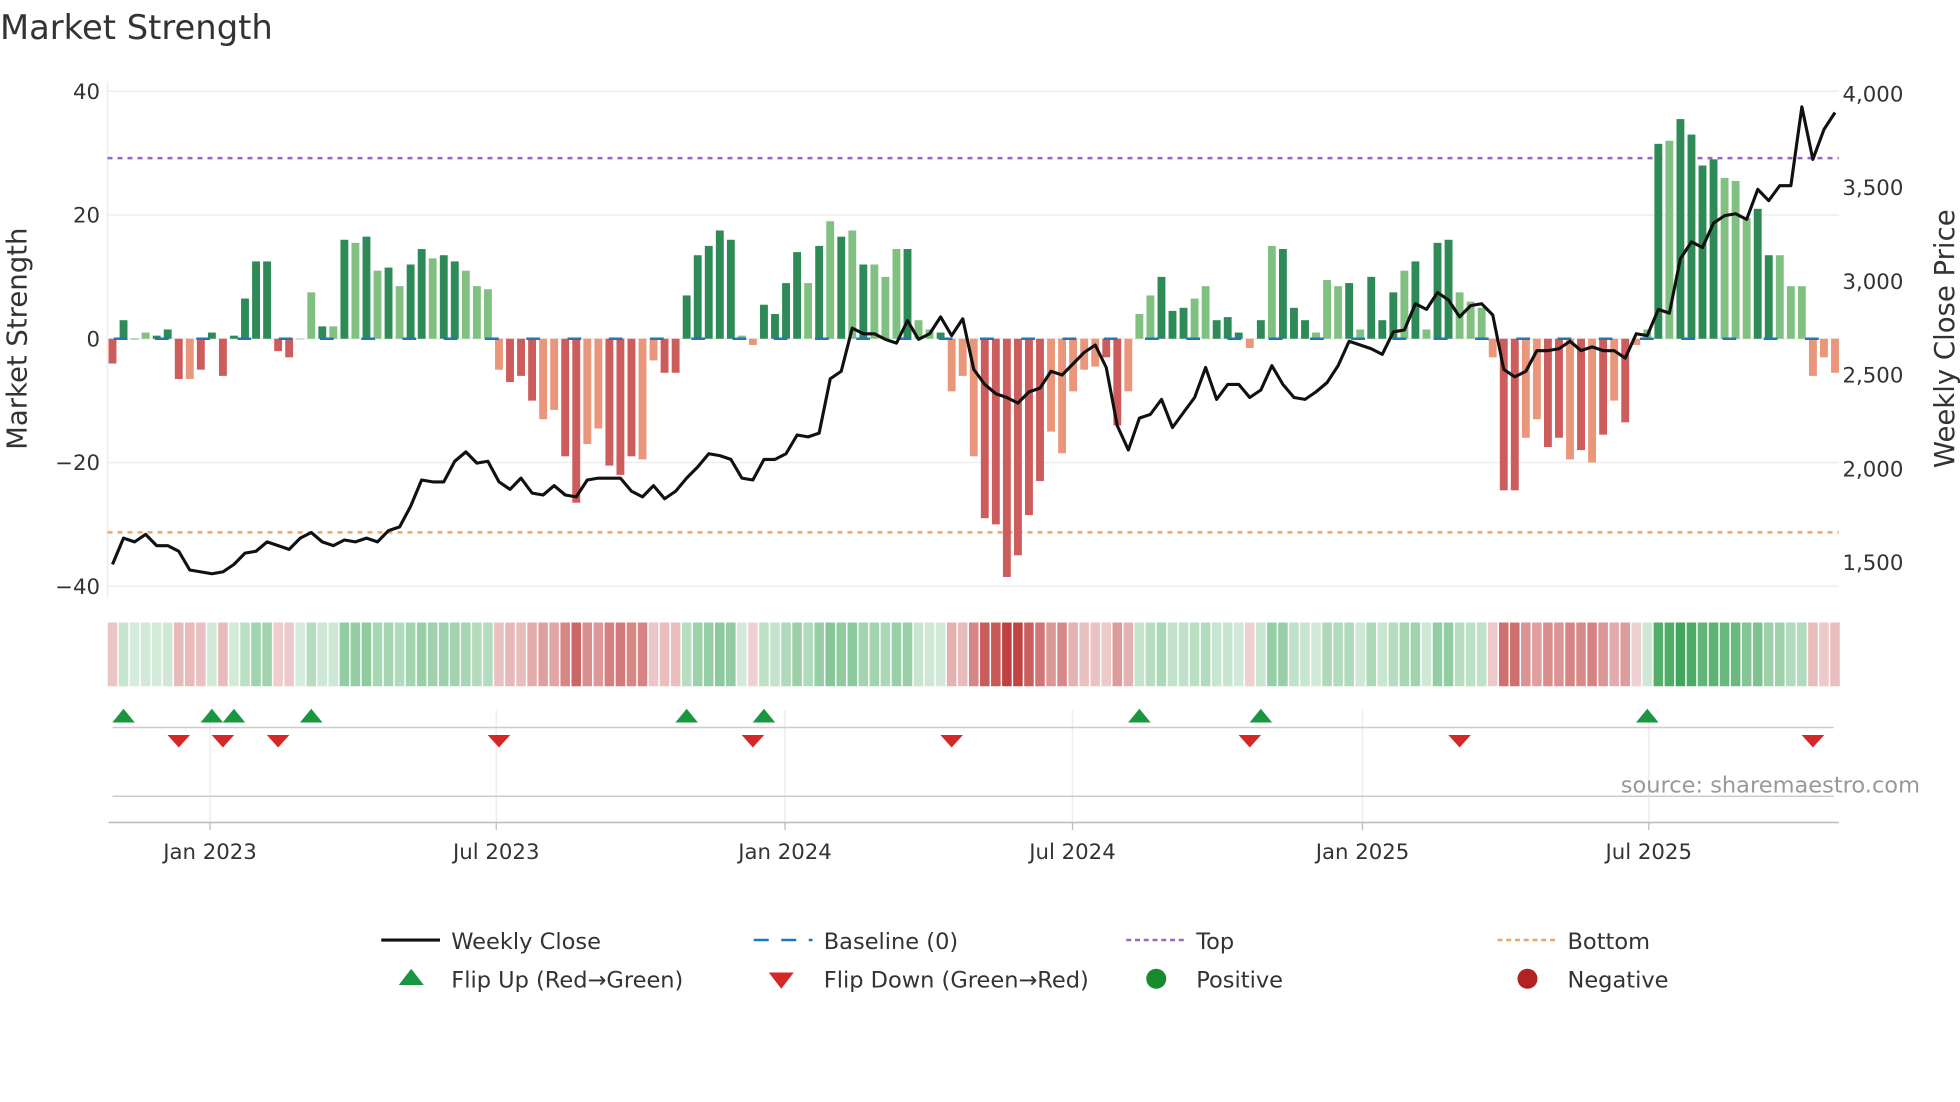  What do you see at coordinates (973, 766) in the screenshot?
I see `flip-markers-panel` at bounding box center [973, 766].